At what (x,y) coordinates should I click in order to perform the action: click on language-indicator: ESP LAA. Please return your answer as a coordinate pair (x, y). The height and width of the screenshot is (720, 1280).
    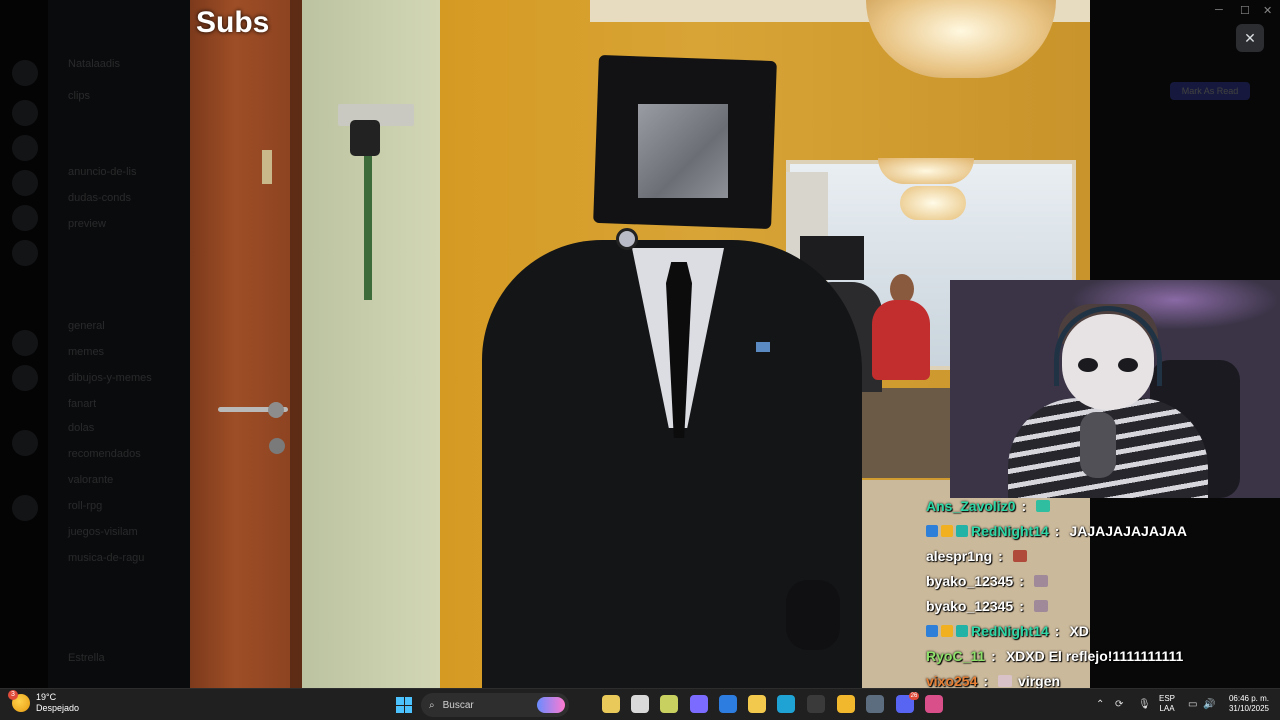
    Looking at the image, I should click on (1167, 704).